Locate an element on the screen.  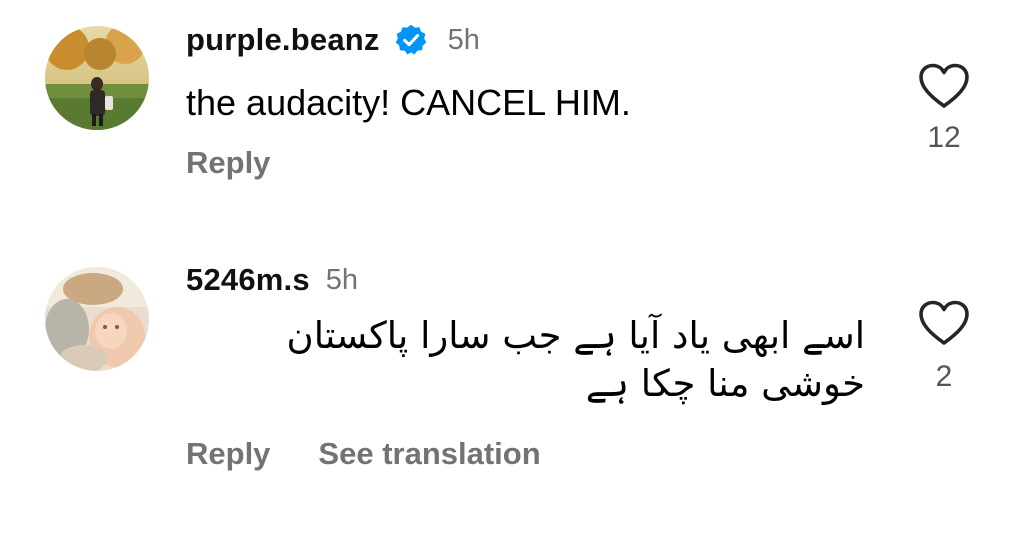
comment-actions: Reply See translation is located at coordinates (363, 454).